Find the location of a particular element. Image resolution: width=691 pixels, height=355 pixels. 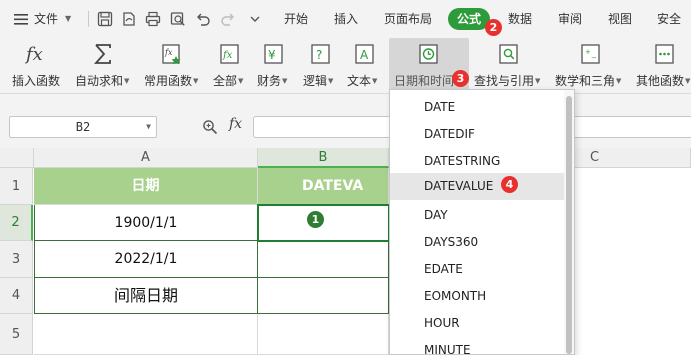

menu-bar: 文件 ▼ 开始 插入 页面布局 公式 数据 审阅 视图 安全 is located at coordinates (345, 19).